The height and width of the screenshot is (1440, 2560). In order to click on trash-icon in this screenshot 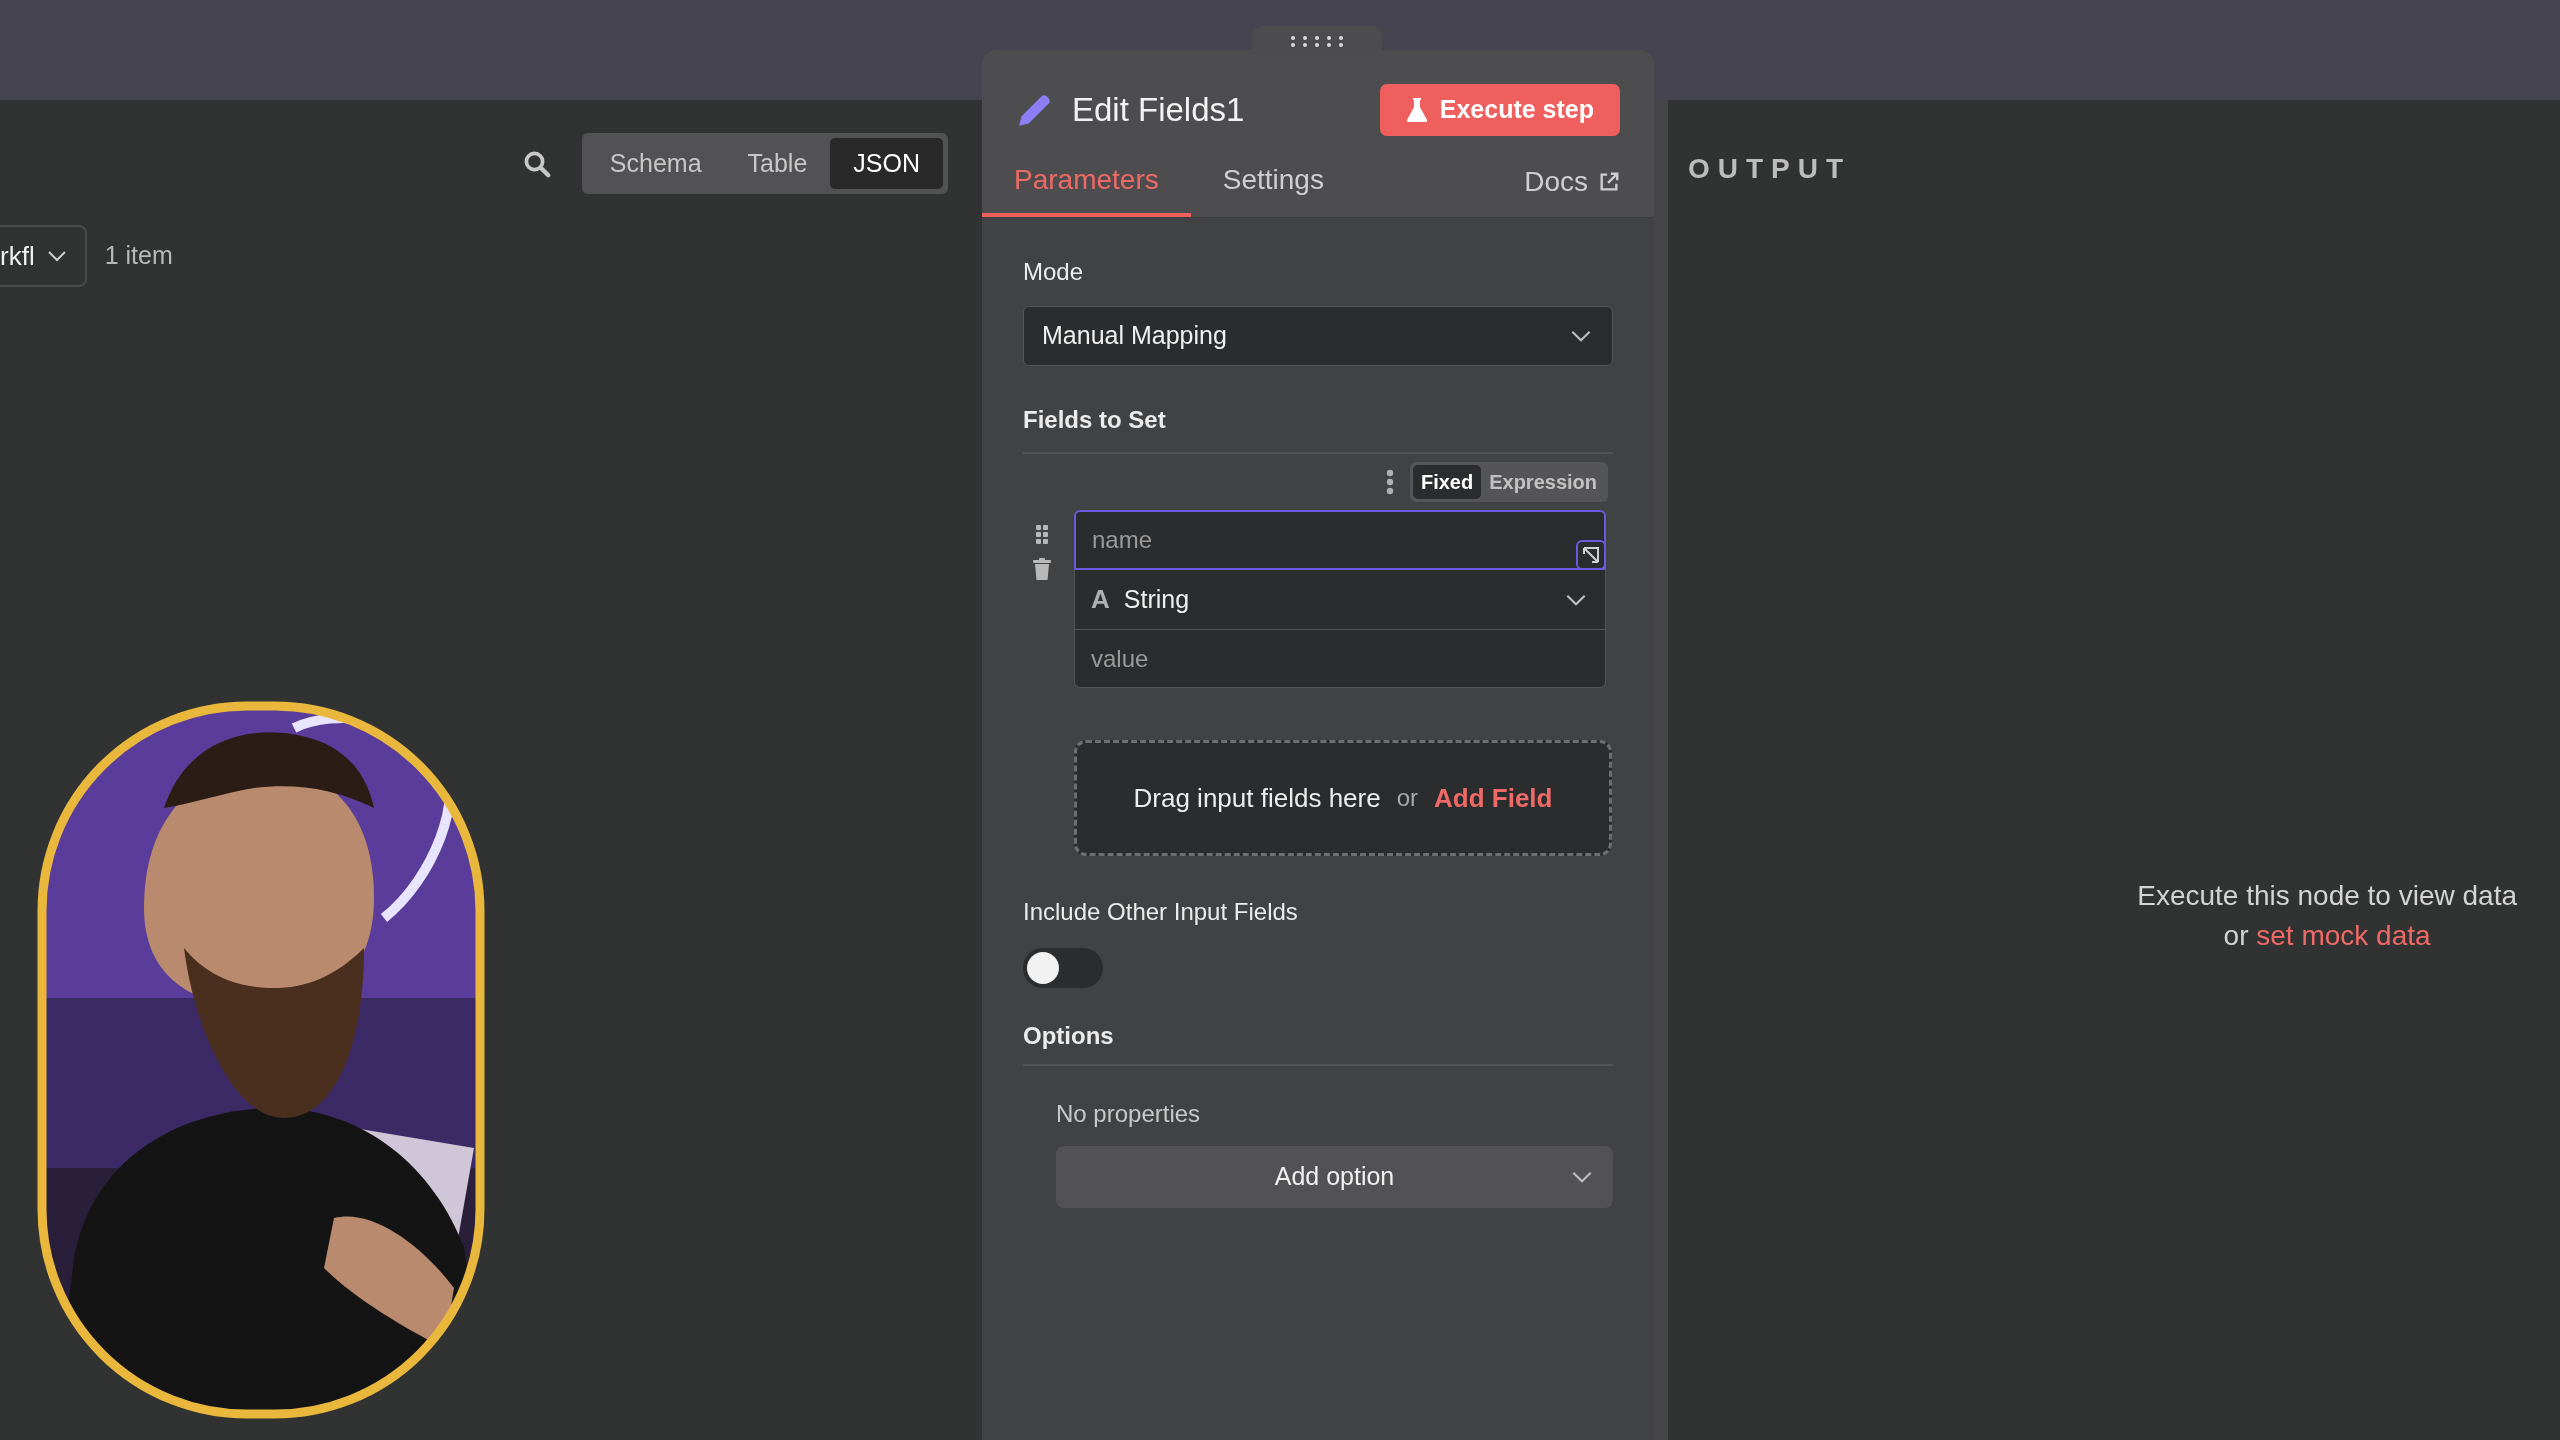, I will do `click(1041, 569)`.